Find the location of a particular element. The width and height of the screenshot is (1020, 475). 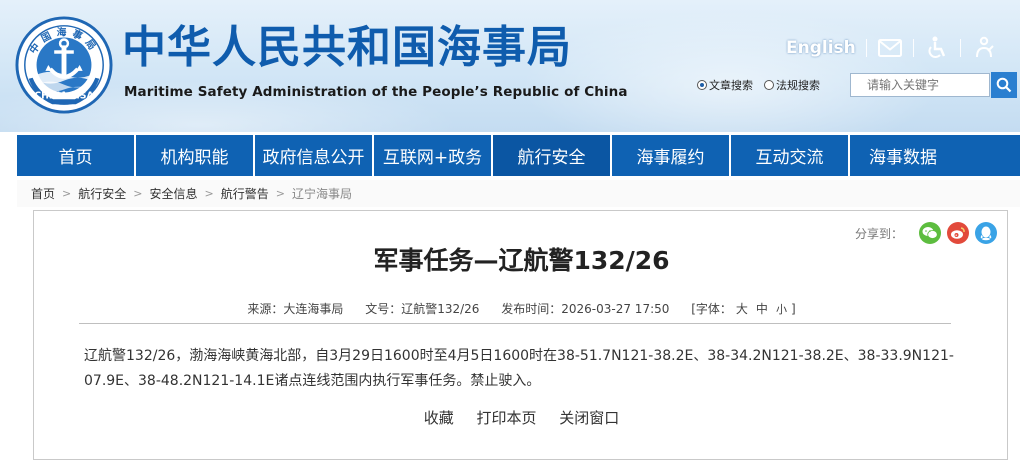

breadcrumb: 首页 > 航行安全 > 安全信息 > 航行警告 > 辽宁海事局 is located at coordinates (518, 193).